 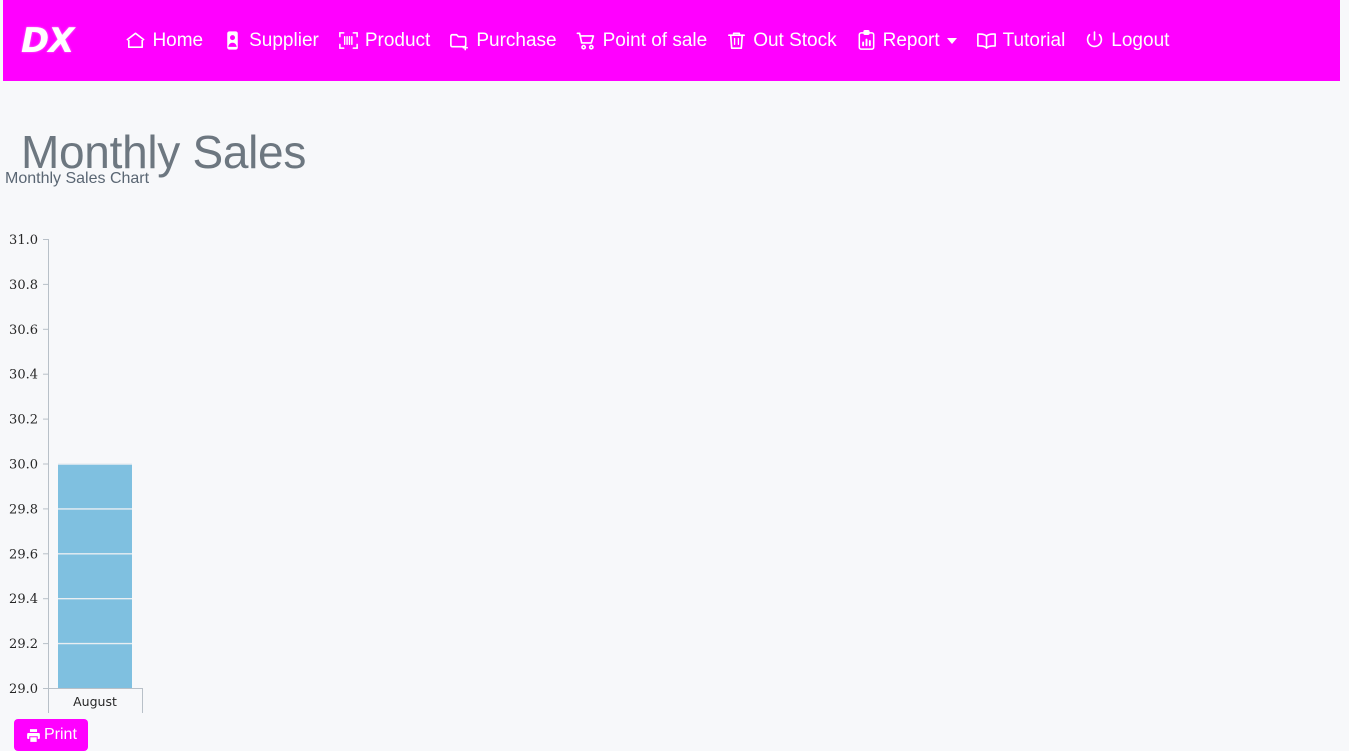 What do you see at coordinates (23, 599) in the screenshot?
I see `y-axis-tick-label: 29.4` at bounding box center [23, 599].